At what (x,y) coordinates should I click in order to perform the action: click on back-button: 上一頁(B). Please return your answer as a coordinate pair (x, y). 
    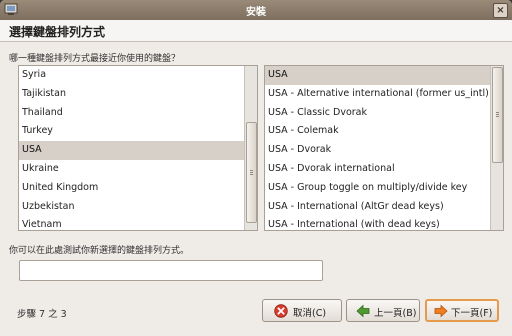
    Looking at the image, I should click on (383, 310).